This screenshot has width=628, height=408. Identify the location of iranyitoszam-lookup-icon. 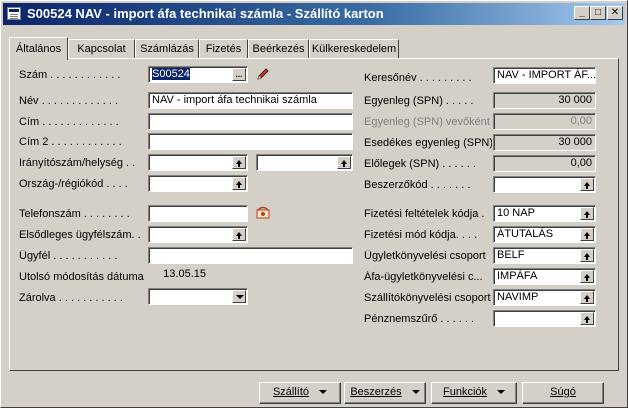
(239, 162).